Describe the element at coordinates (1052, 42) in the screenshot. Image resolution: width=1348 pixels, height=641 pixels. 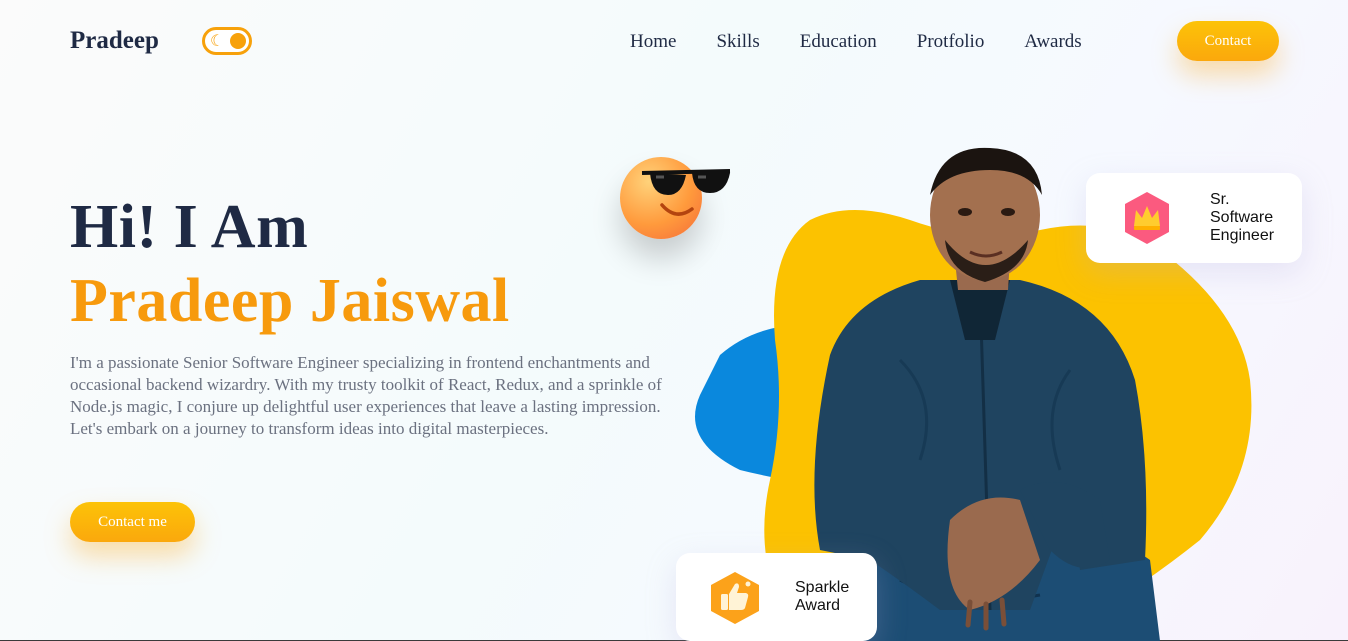
I see `nav-item-awards: Awards` at that location.